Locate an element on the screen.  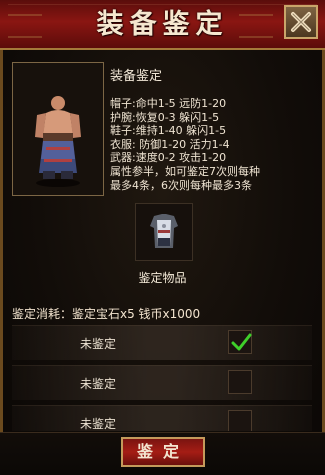
dialog-title: 装备鉴定 is located at coordinates (162, 24).